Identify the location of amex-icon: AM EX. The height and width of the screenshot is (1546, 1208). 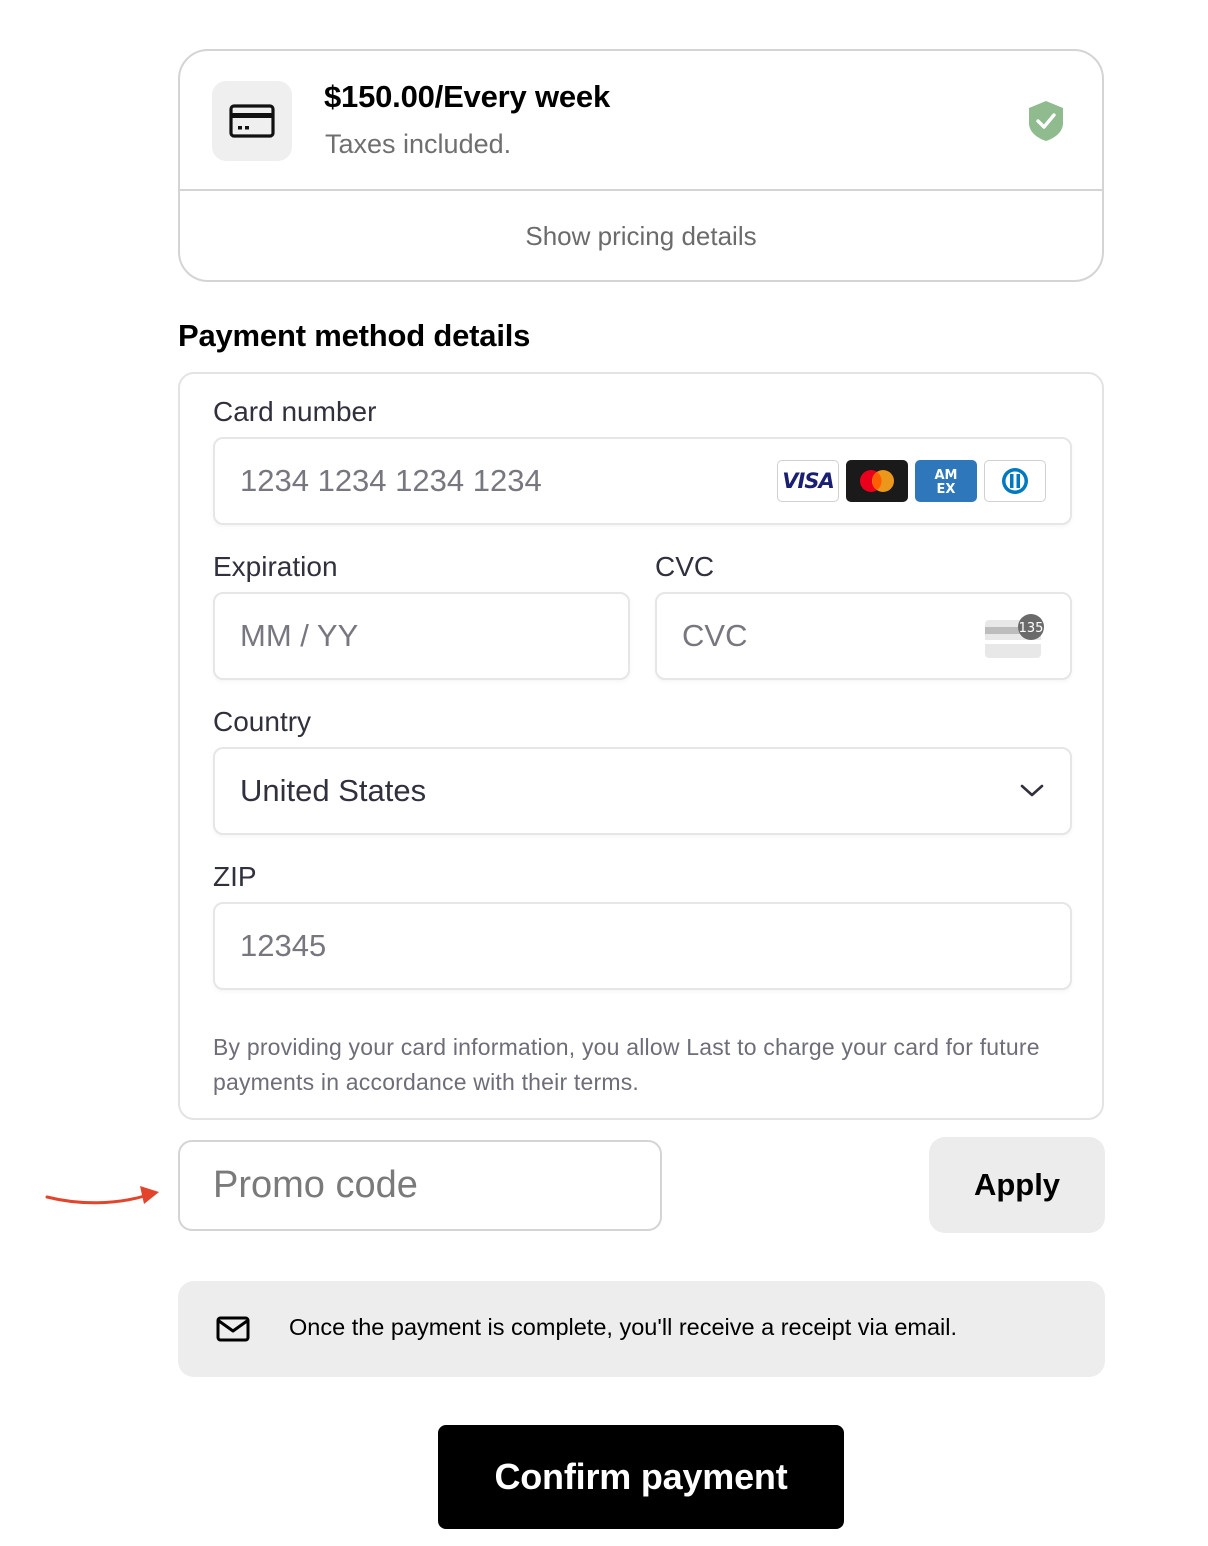
(946, 481).